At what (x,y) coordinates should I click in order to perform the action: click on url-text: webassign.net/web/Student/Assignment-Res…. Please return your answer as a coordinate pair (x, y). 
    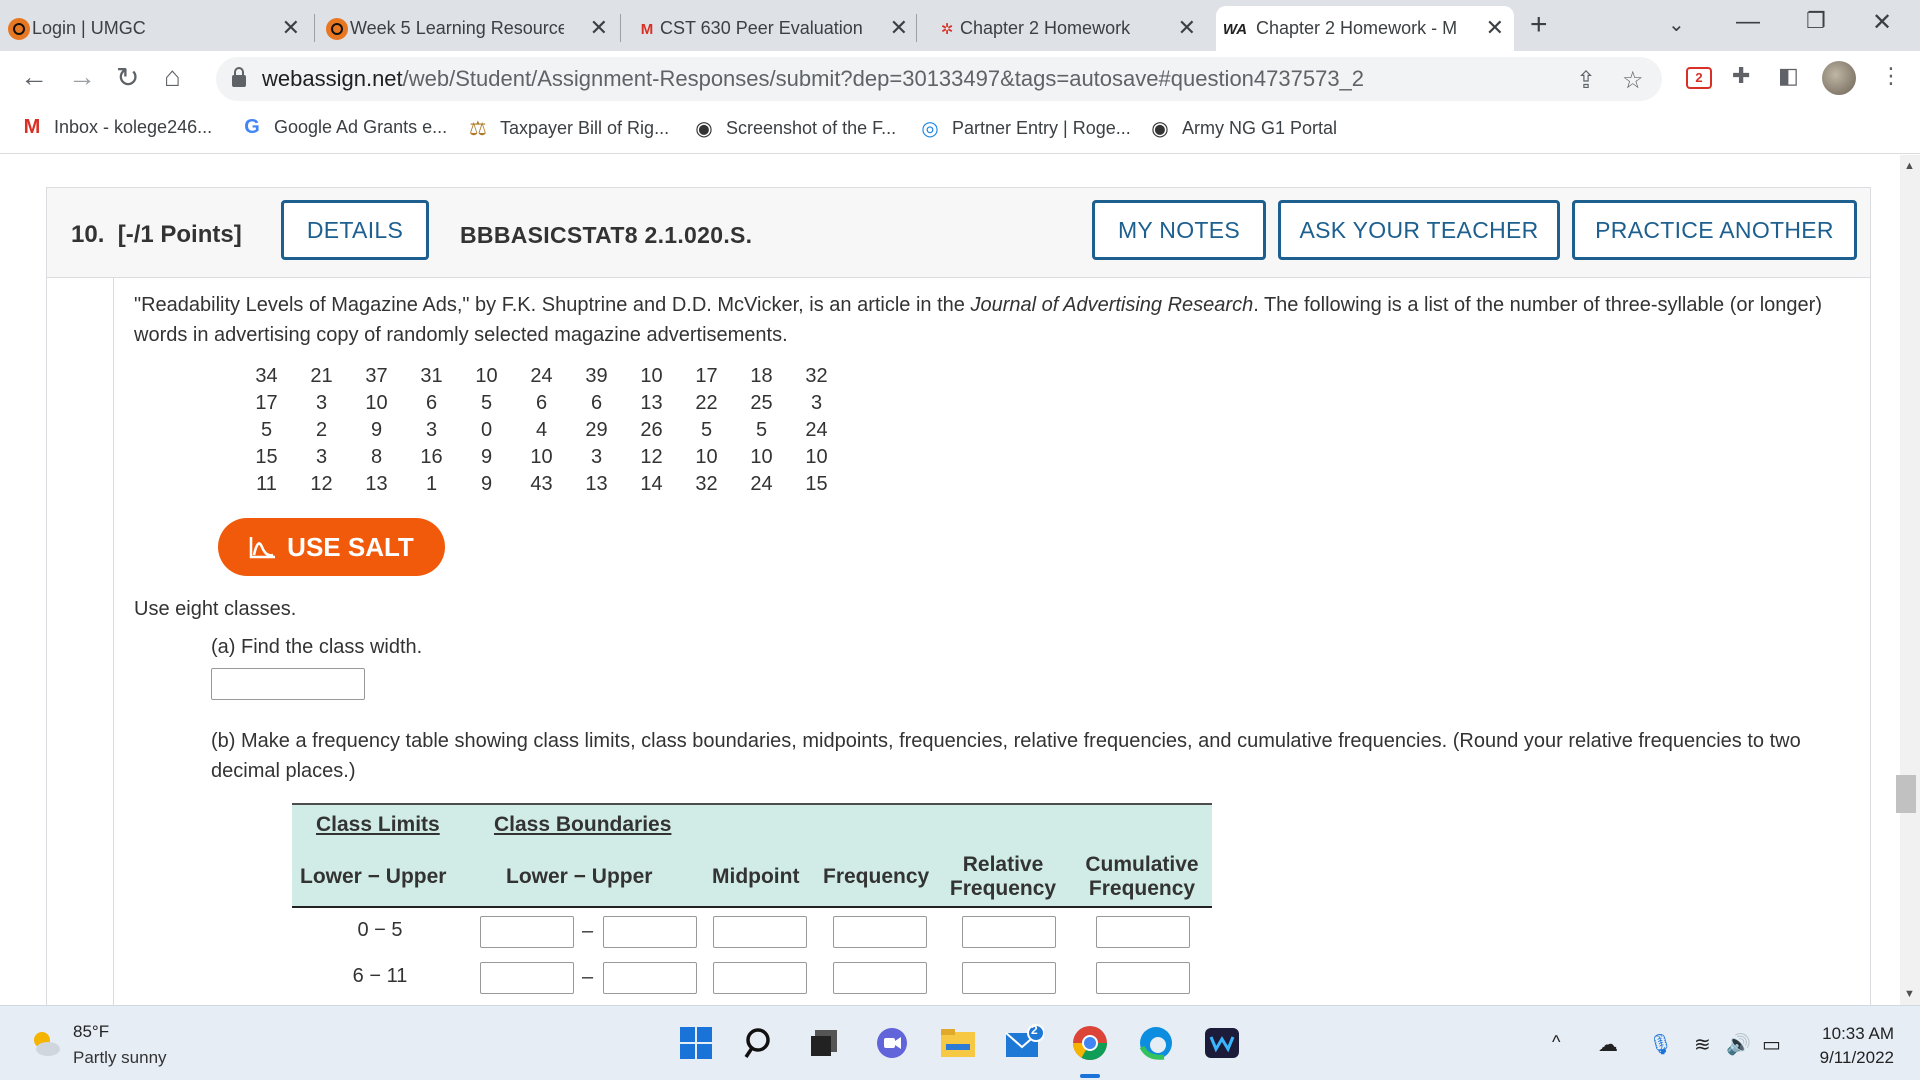
    Looking at the image, I should click on (813, 79).